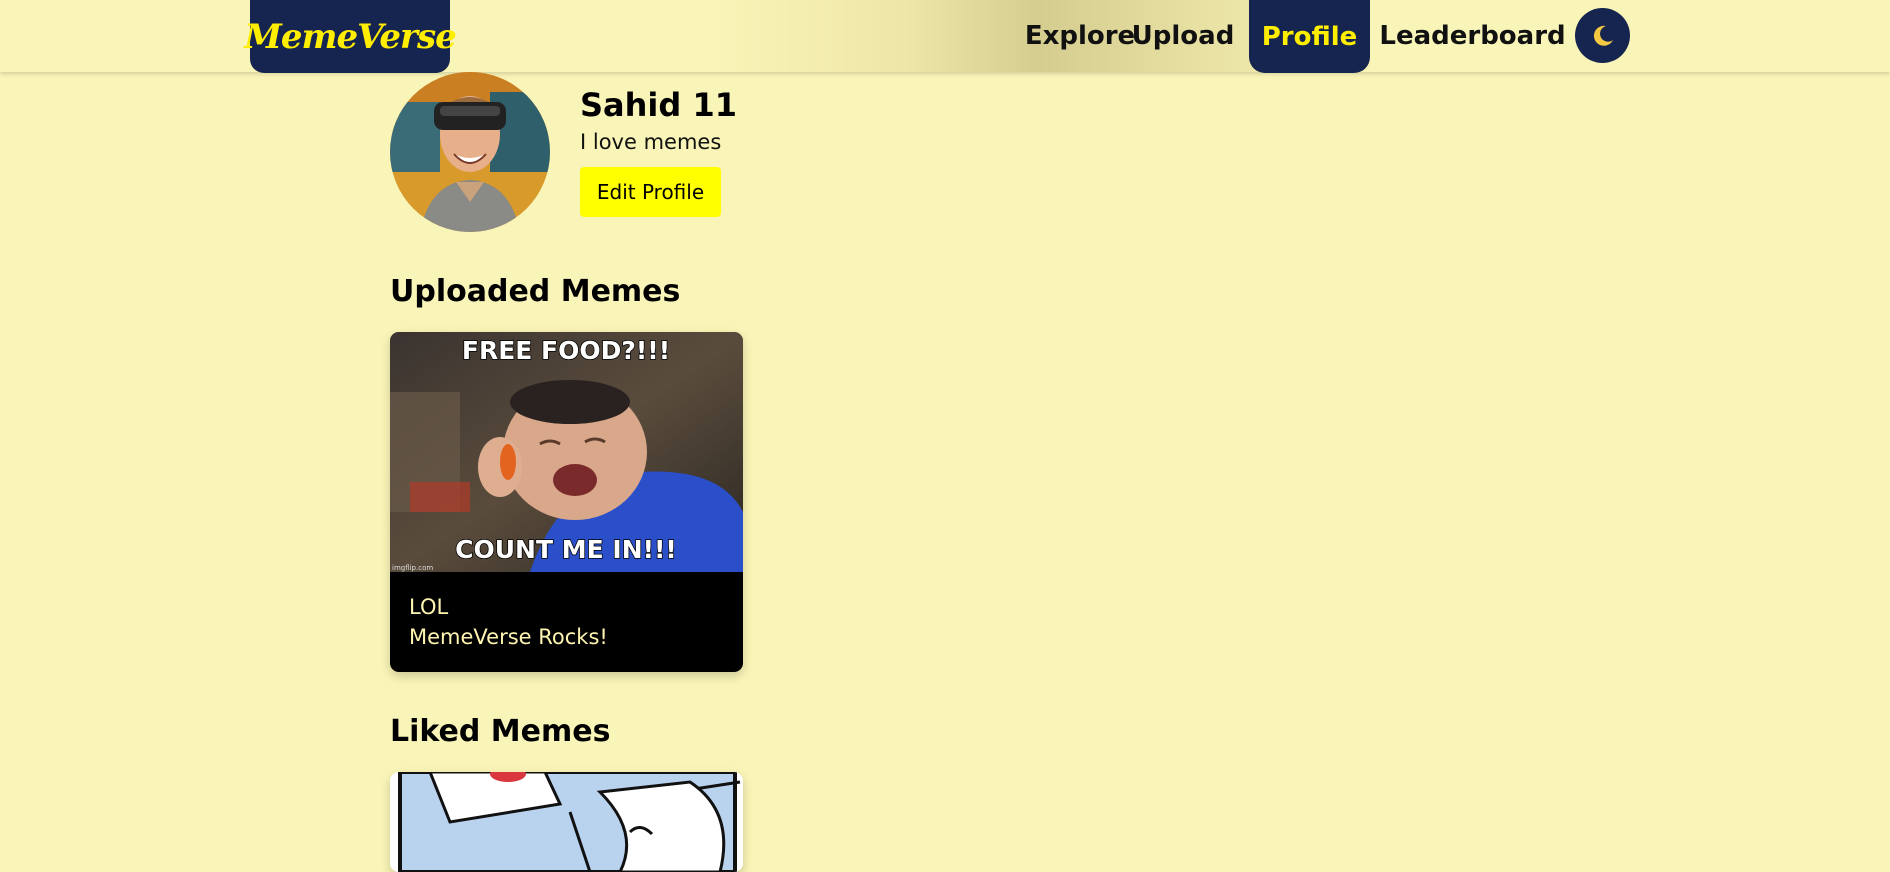 The image size is (1890, 872). I want to click on meme-caption-line: LOL, so click(429, 607).